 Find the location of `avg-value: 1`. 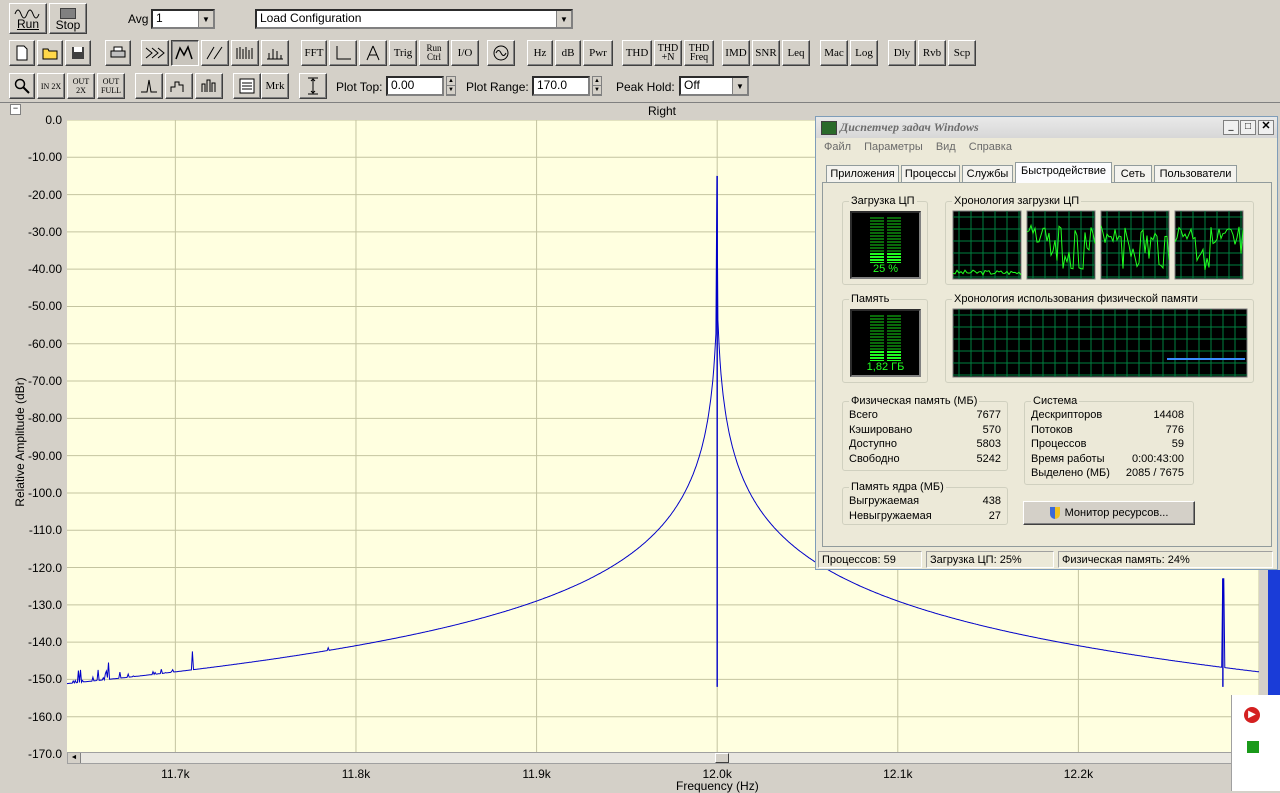

avg-value: 1 is located at coordinates (159, 18).